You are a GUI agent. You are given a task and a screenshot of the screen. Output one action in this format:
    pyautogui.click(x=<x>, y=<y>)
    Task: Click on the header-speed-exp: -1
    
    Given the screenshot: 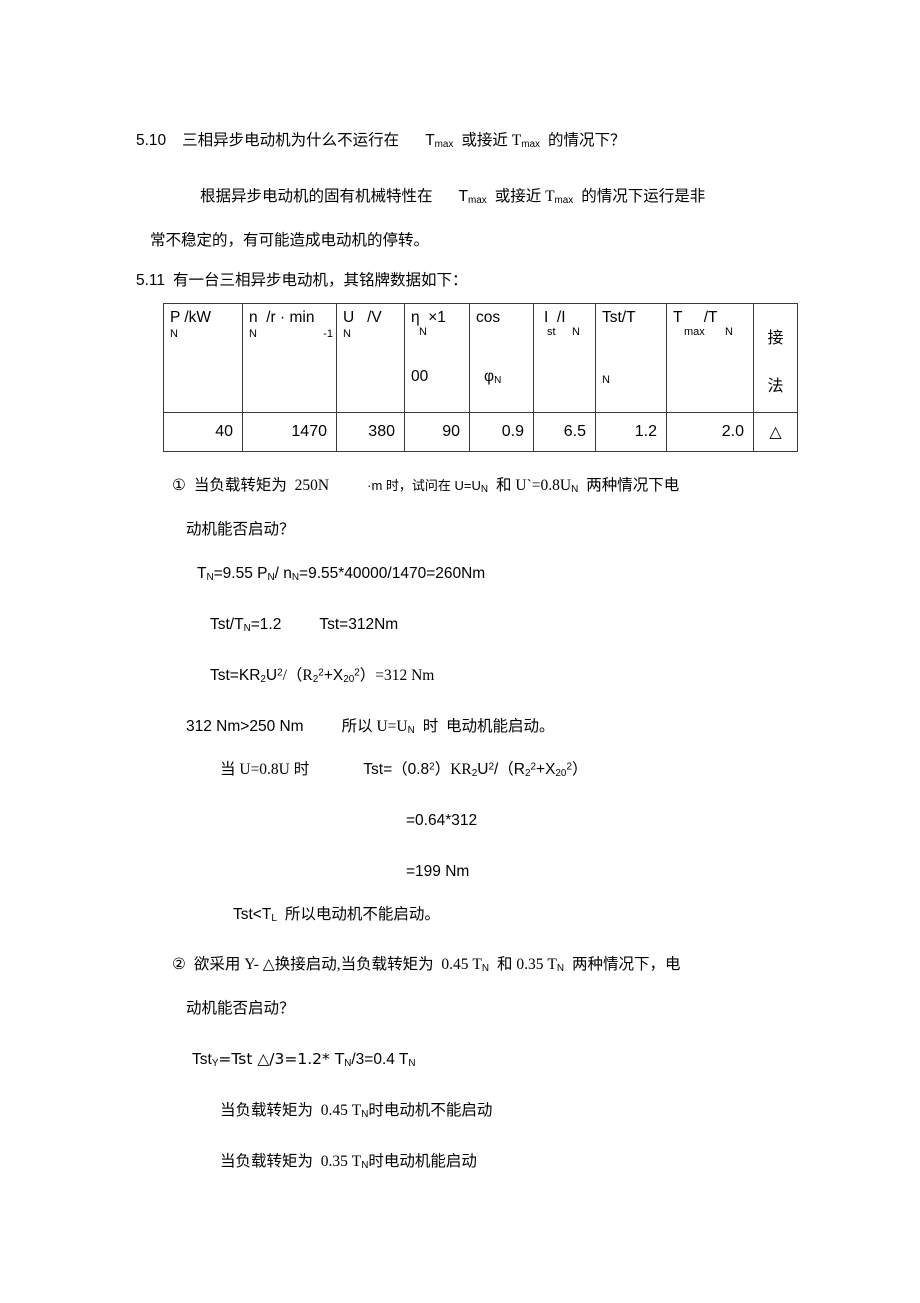 What is the action you would take?
    pyautogui.click(x=328, y=334)
    